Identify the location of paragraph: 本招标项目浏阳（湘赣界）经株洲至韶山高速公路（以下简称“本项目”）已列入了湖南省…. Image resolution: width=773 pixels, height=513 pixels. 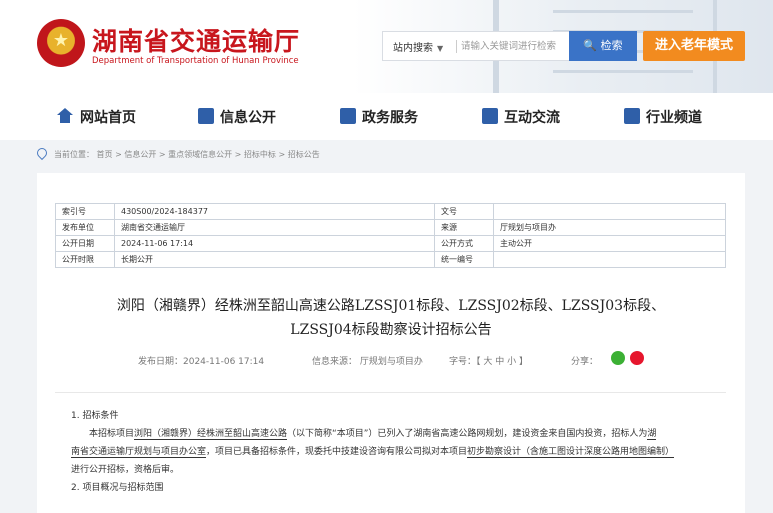
(373, 434).